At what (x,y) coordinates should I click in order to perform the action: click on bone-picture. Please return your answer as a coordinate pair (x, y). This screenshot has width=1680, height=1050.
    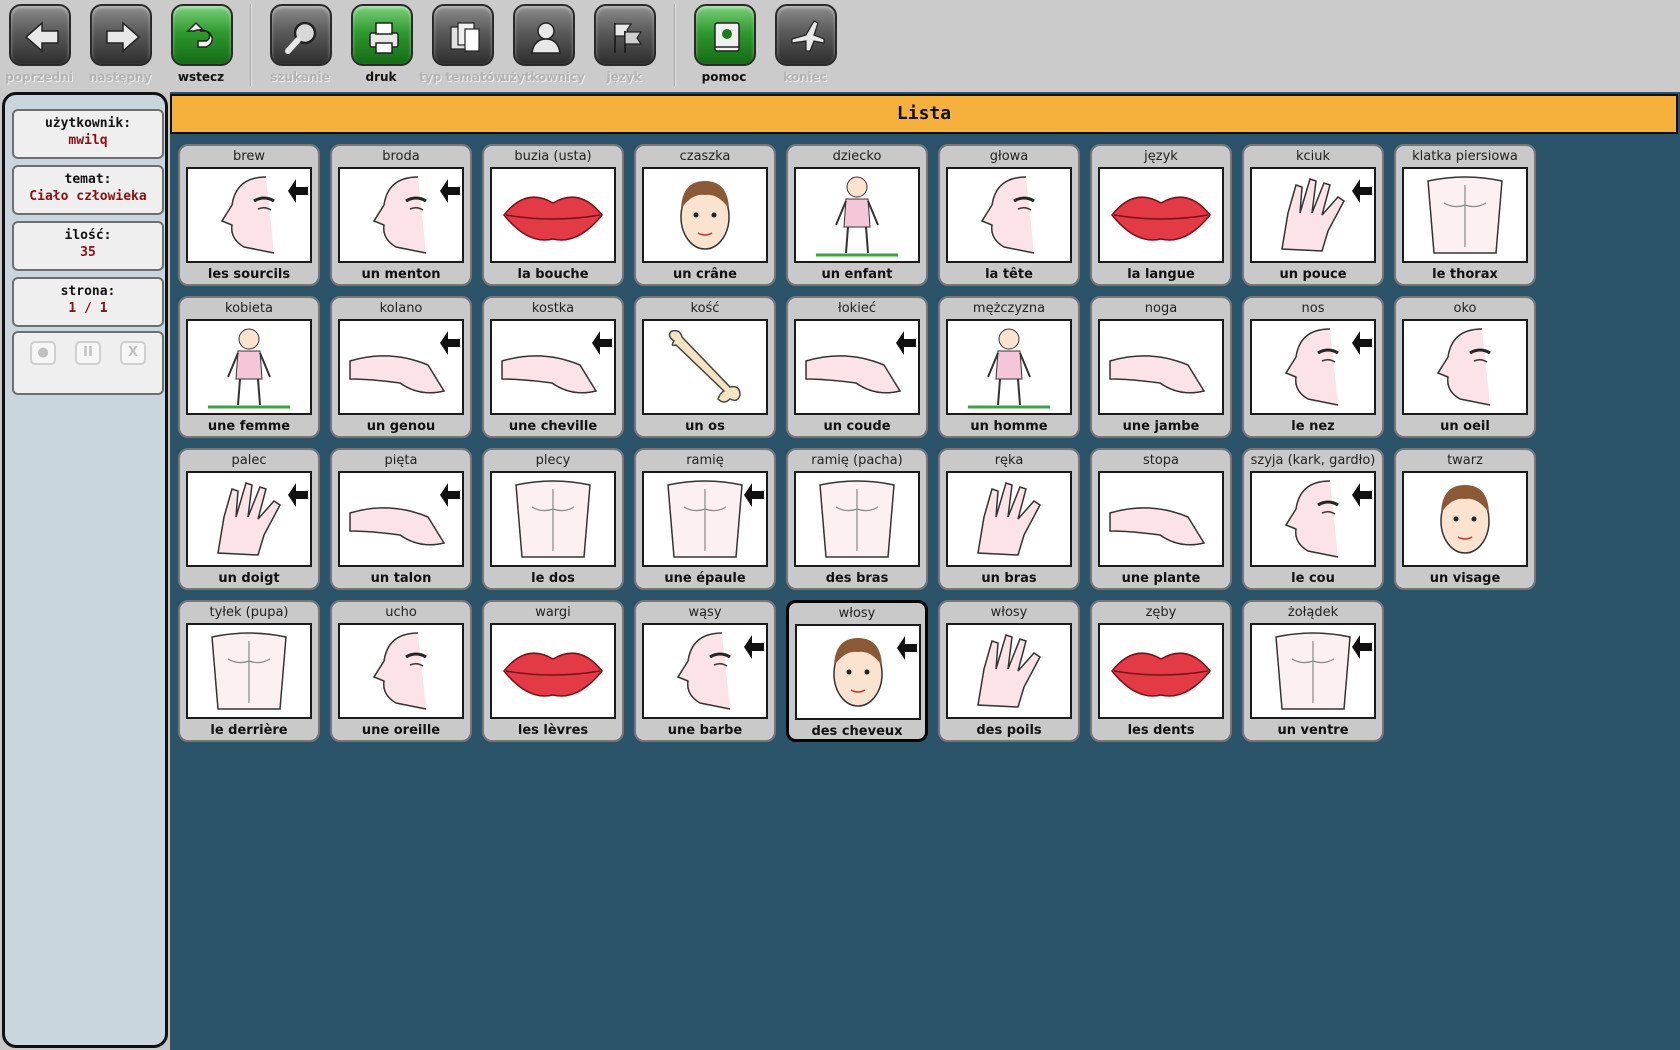
    Looking at the image, I should click on (705, 367).